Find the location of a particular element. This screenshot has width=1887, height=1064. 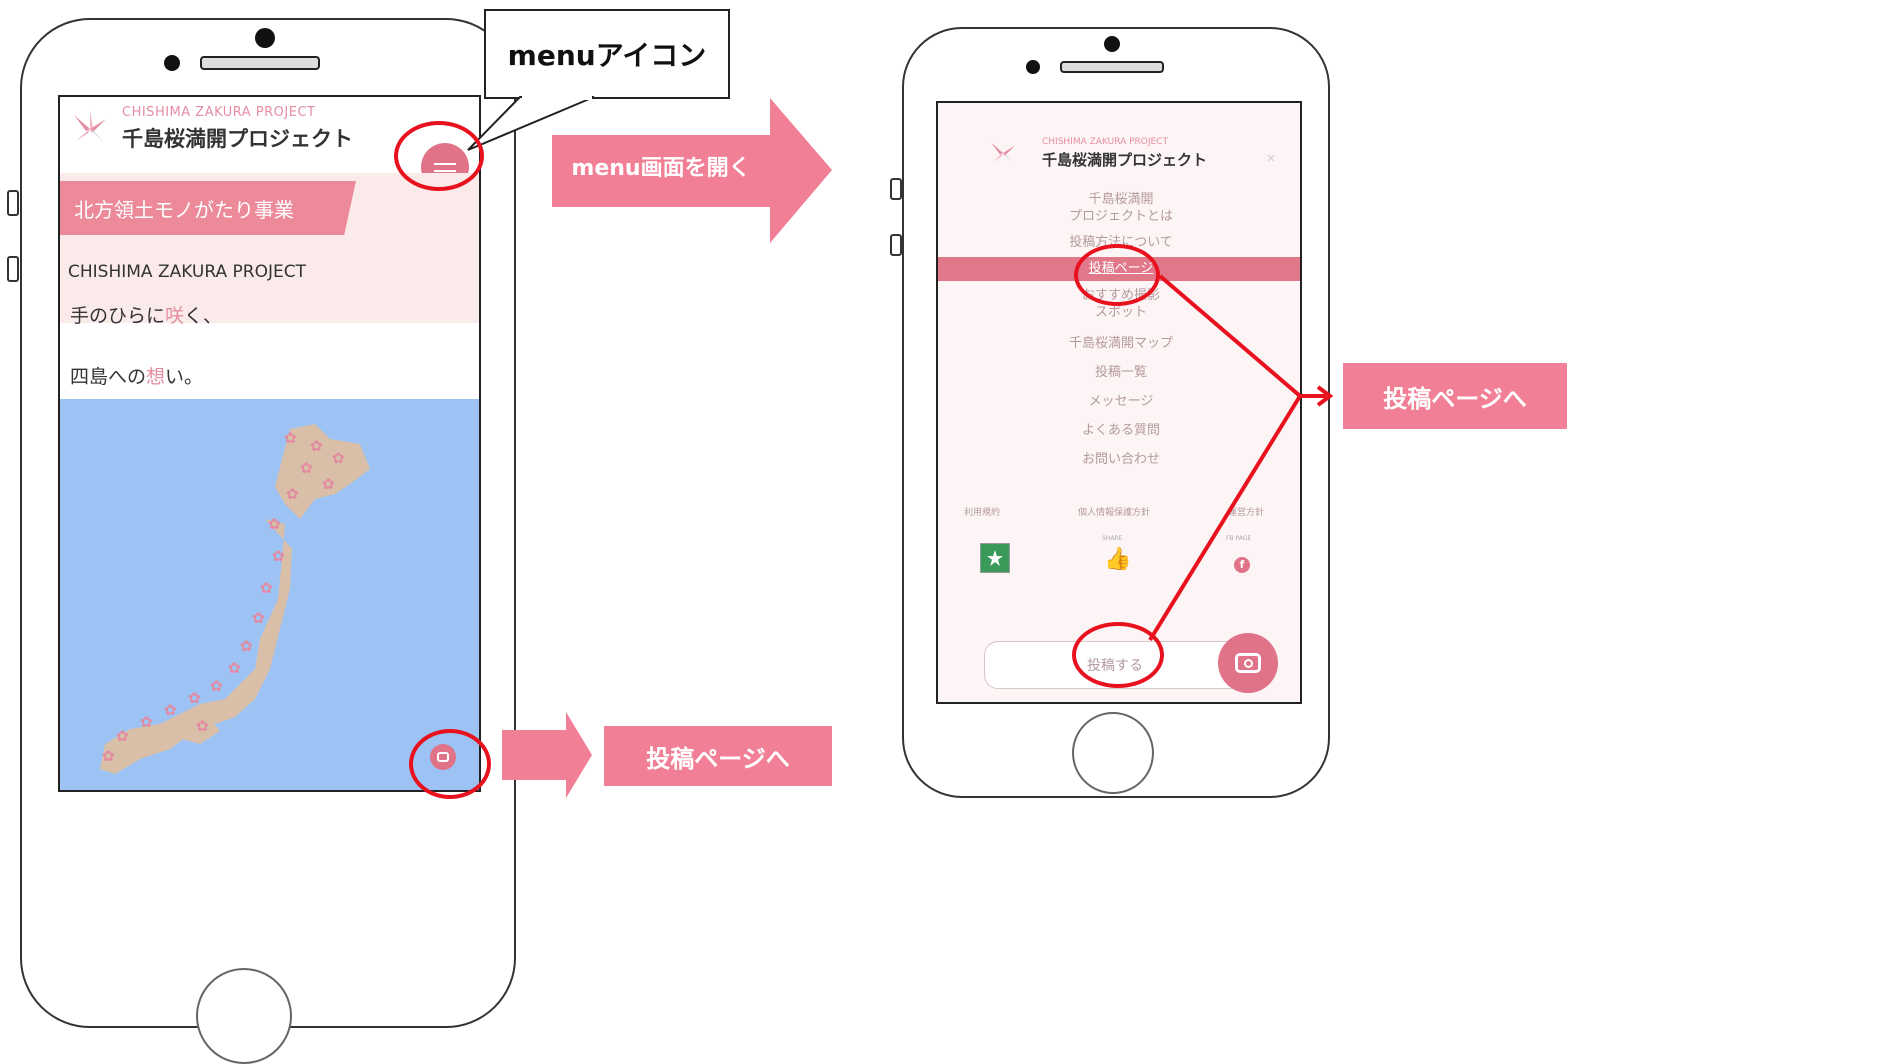

menu-item-faq: よくある質問 is located at coordinates (1119, 430).